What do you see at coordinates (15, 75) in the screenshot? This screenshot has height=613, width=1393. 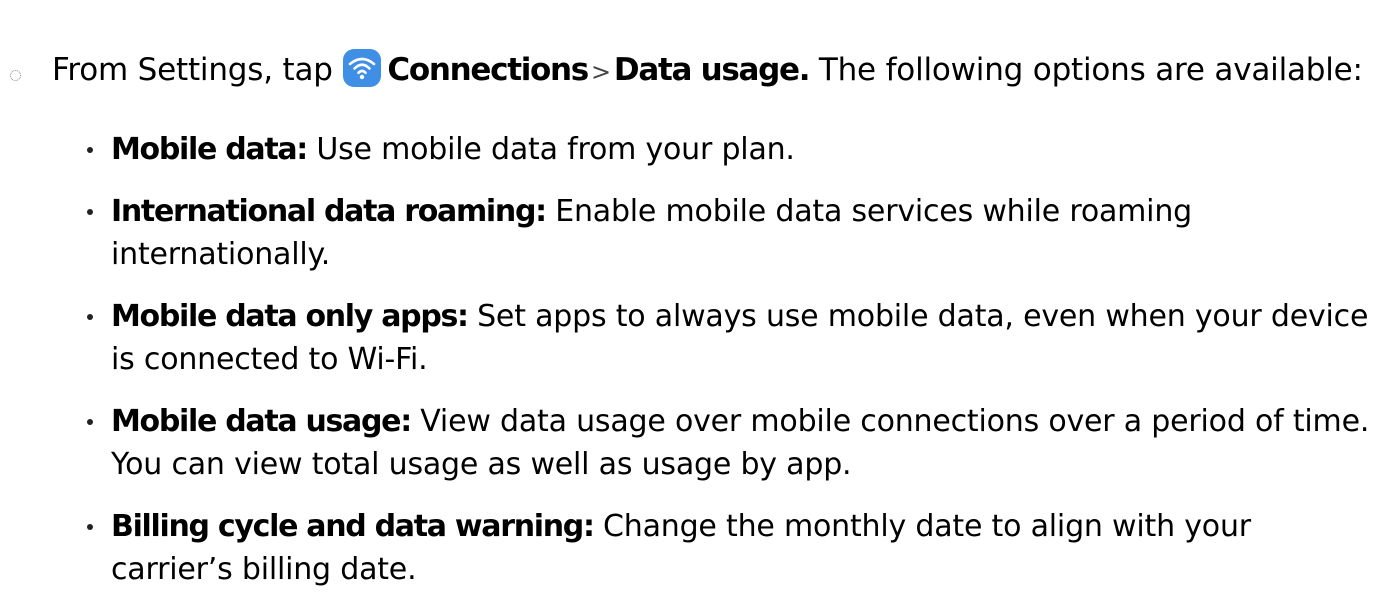 I see `step-marker-icon` at bounding box center [15, 75].